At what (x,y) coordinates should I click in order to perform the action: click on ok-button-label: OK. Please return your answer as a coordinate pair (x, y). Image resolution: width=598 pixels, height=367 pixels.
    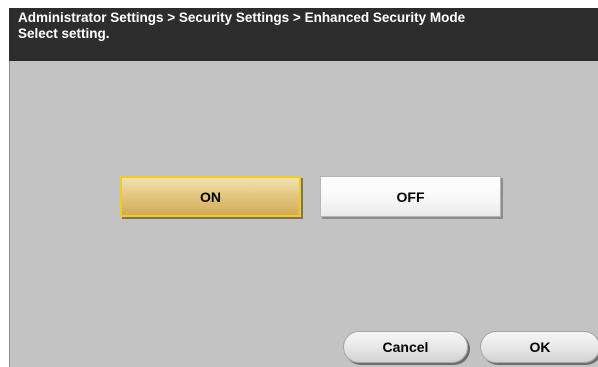
    Looking at the image, I should click on (540, 347).